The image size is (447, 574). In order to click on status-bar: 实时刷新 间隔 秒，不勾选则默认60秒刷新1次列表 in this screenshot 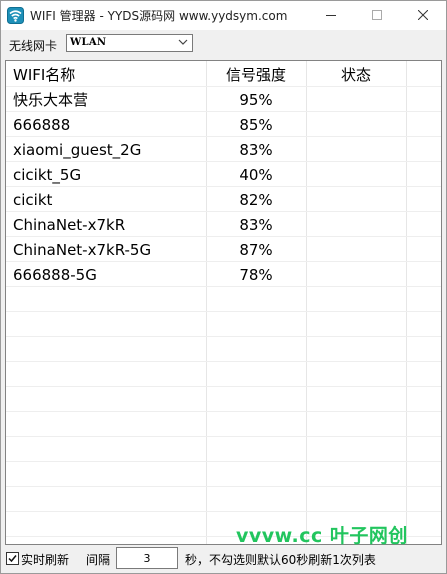, I will do `click(223, 559)`.